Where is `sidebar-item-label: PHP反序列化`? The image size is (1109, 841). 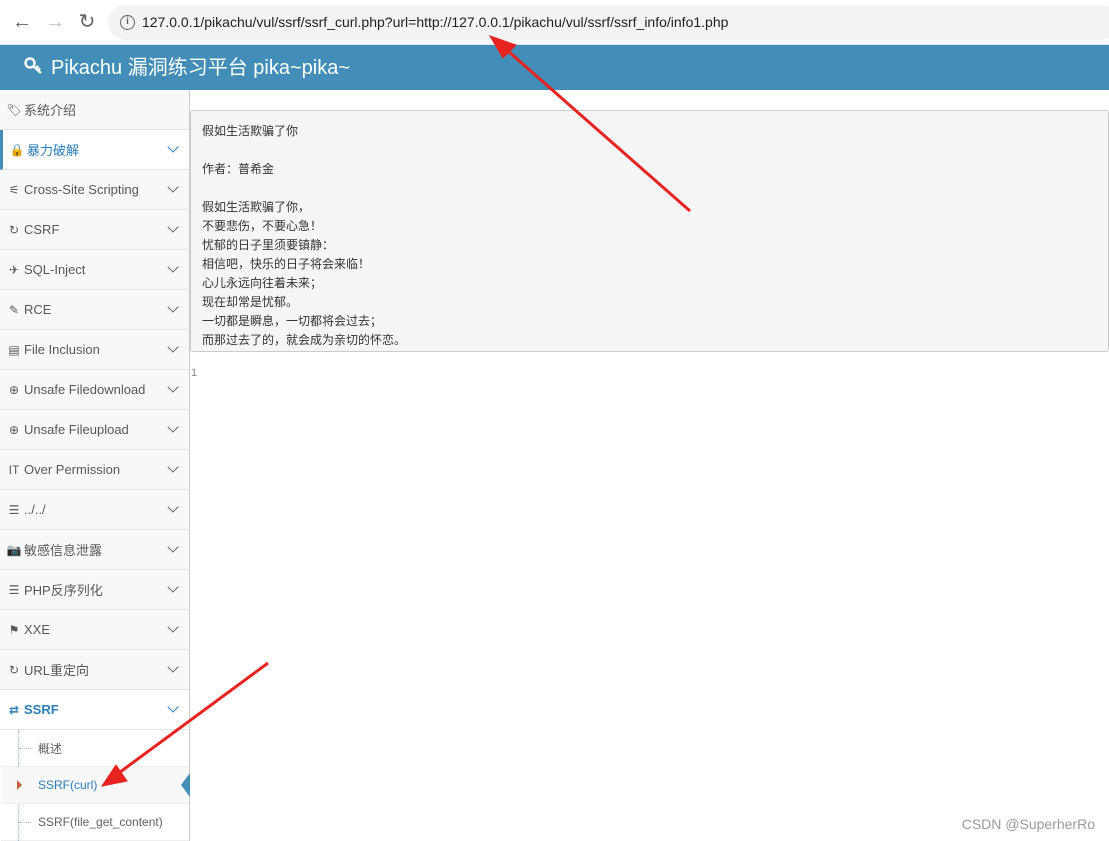
sidebar-item-label: PHP反序列化 is located at coordinates (63, 590).